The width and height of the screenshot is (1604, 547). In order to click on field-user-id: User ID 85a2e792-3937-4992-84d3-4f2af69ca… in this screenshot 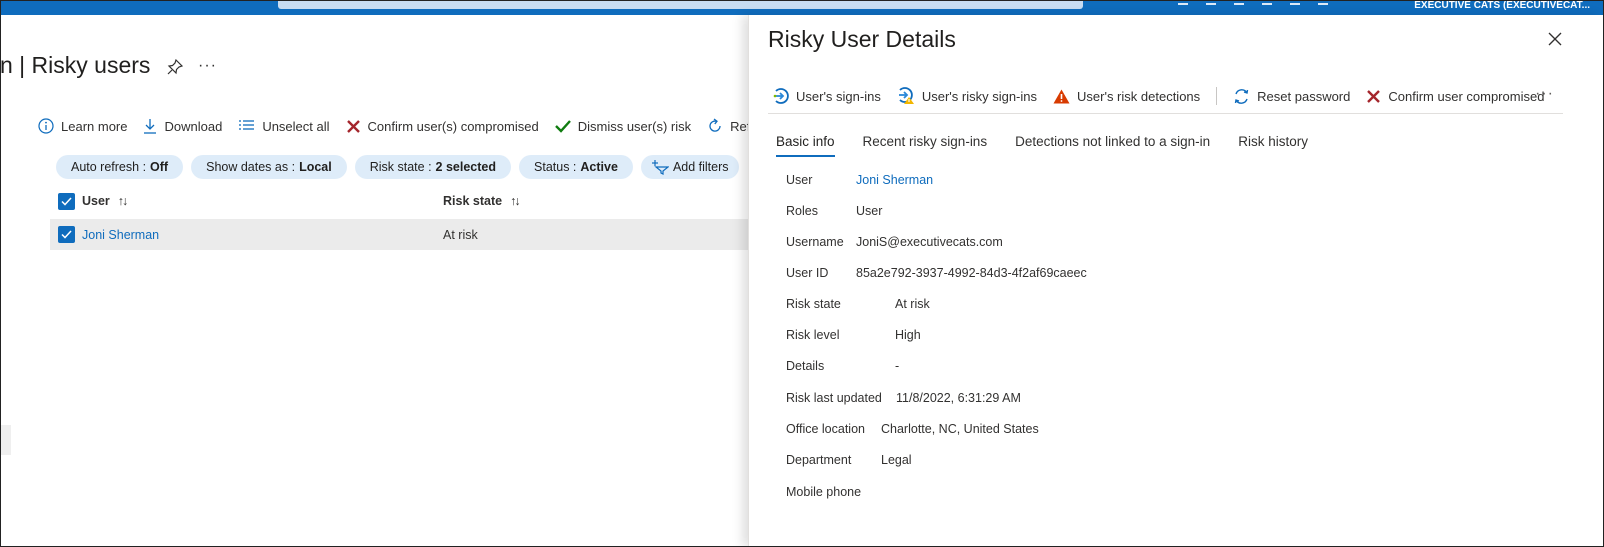, I will do `click(1036, 276)`.